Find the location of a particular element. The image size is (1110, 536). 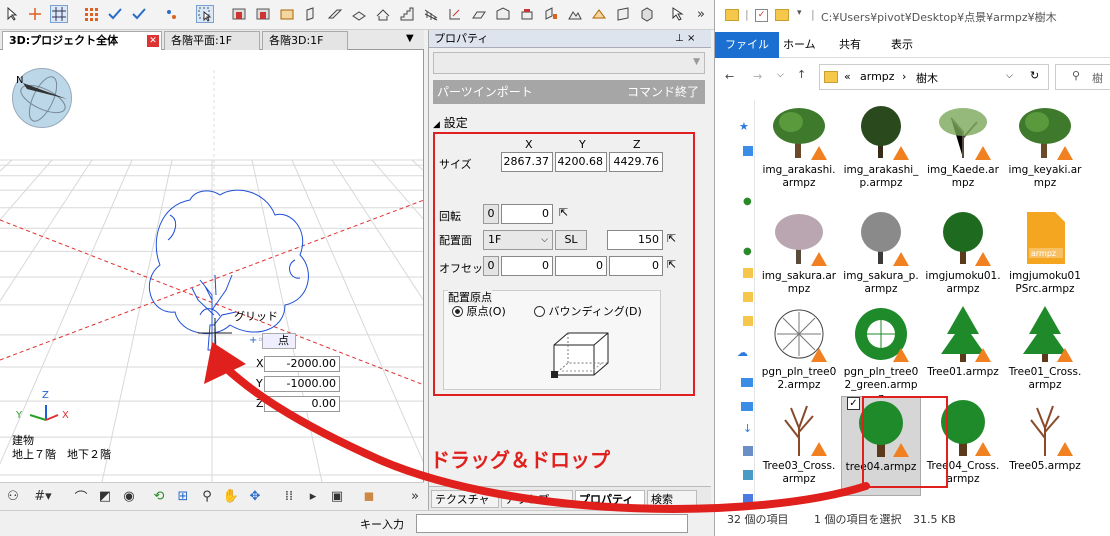

offset-y-field: 0 is located at coordinates (581, 266).